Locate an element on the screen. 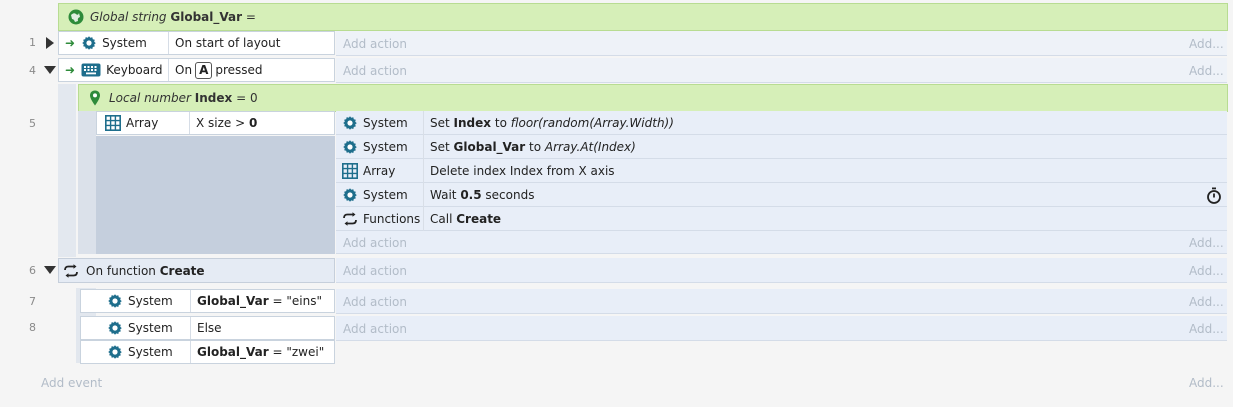 The height and width of the screenshot is (407, 1233). event-condition: ➜ Keyboard On A pressed is located at coordinates (196, 70).